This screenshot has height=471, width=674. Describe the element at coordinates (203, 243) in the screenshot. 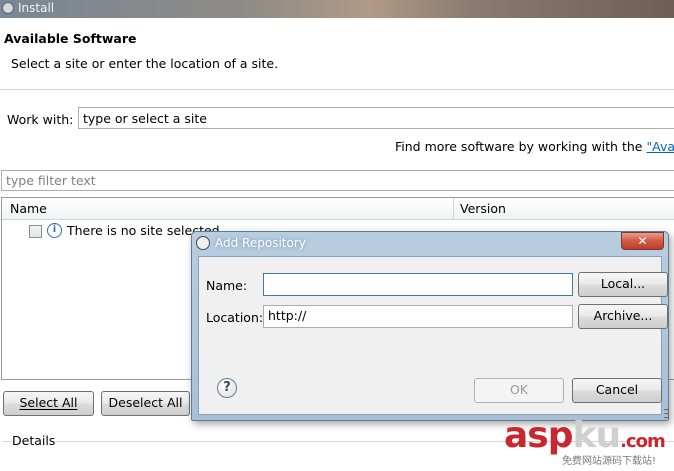

I see `dialog-app-icon` at that location.